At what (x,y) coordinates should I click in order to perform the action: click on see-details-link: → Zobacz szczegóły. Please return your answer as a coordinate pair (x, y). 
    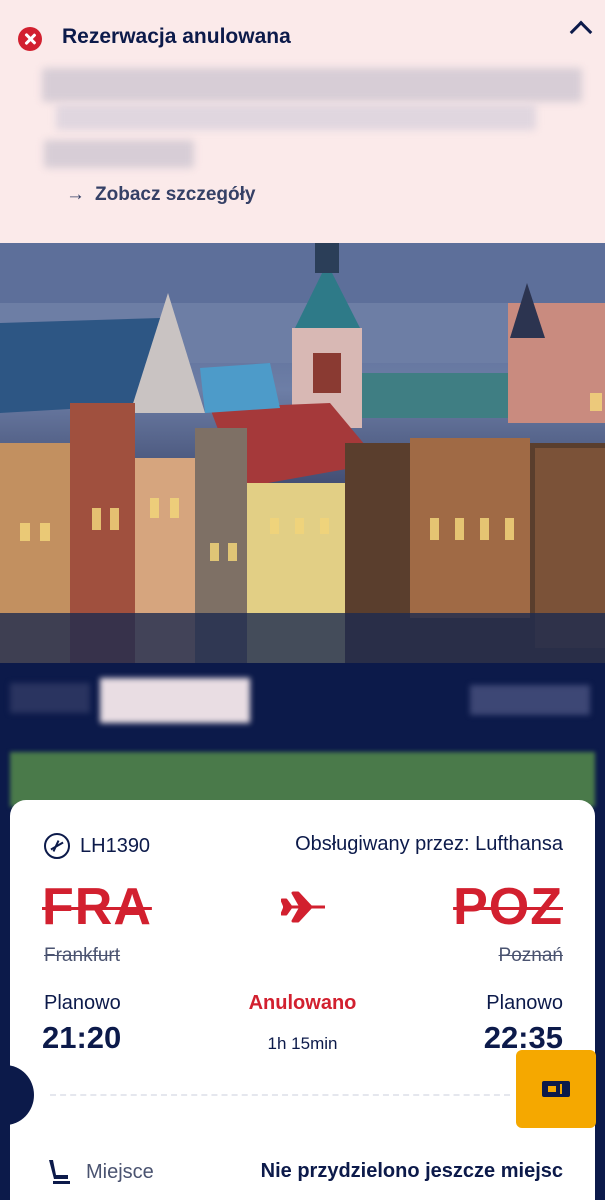
    Looking at the image, I should click on (161, 195).